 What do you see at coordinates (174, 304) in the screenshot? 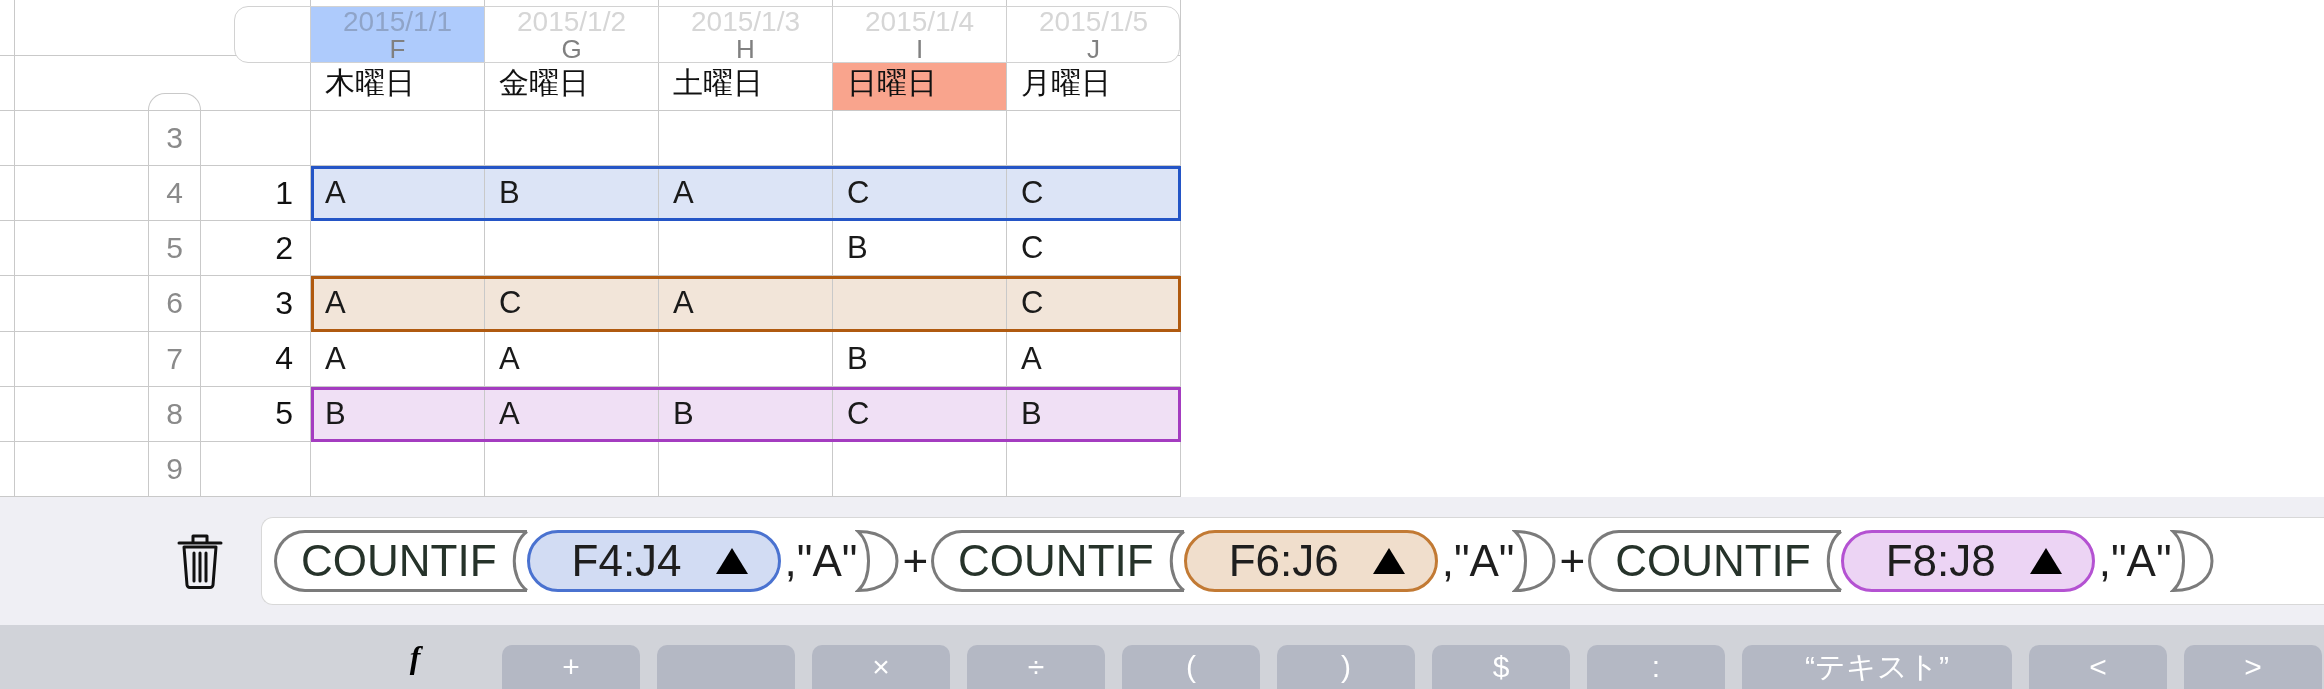
I see `row-header: 6` at bounding box center [174, 304].